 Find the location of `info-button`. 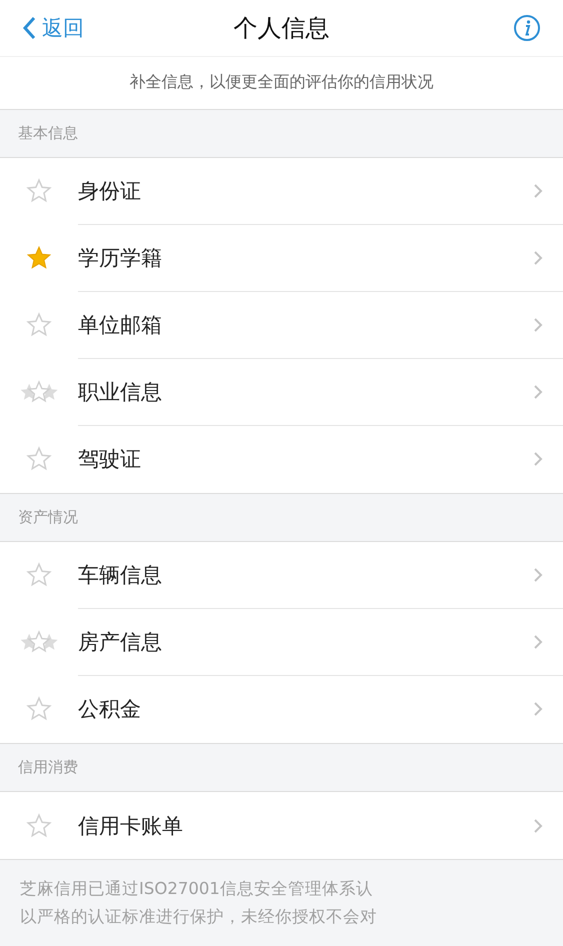

info-button is located at coordinates (527, 28).